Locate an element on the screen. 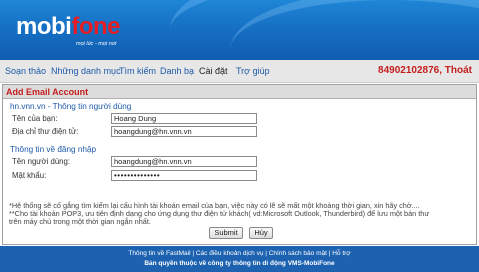 The width and height of the screenshot is (479, 272). slogan: mọi lúc - mọi nơi is located at coordinates (96, 44).